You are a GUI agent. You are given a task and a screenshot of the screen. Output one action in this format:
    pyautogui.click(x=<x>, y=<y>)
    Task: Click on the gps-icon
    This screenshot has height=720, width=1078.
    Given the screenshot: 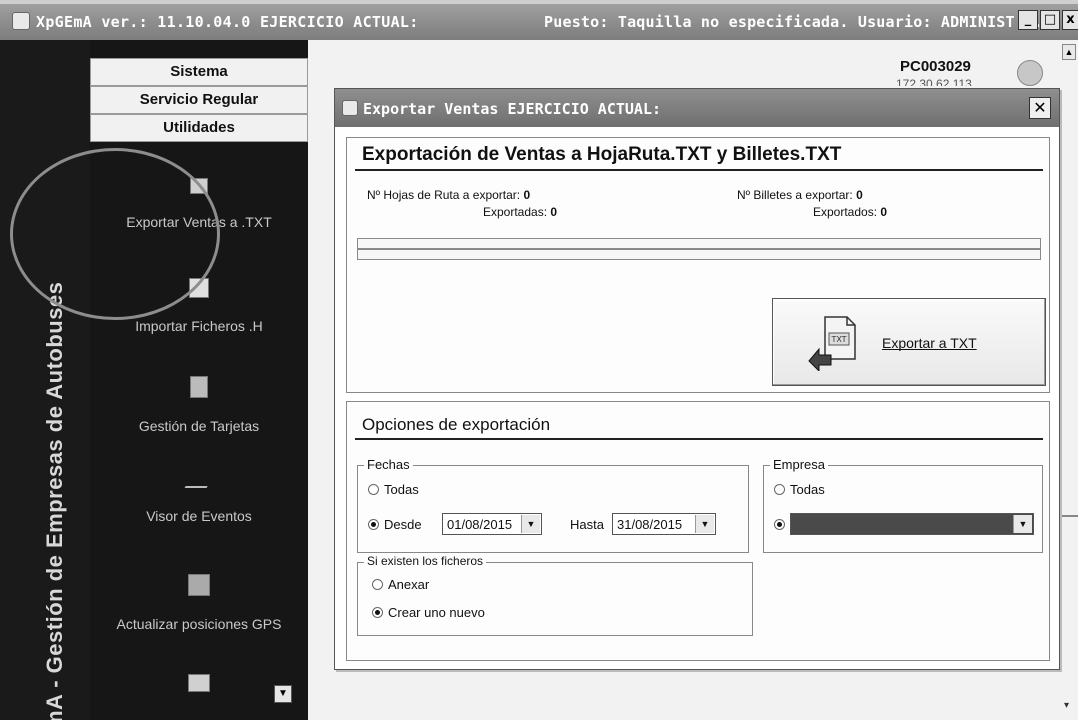 What is the action you would take?
    pyautogui.click(x=199, y=585)
    